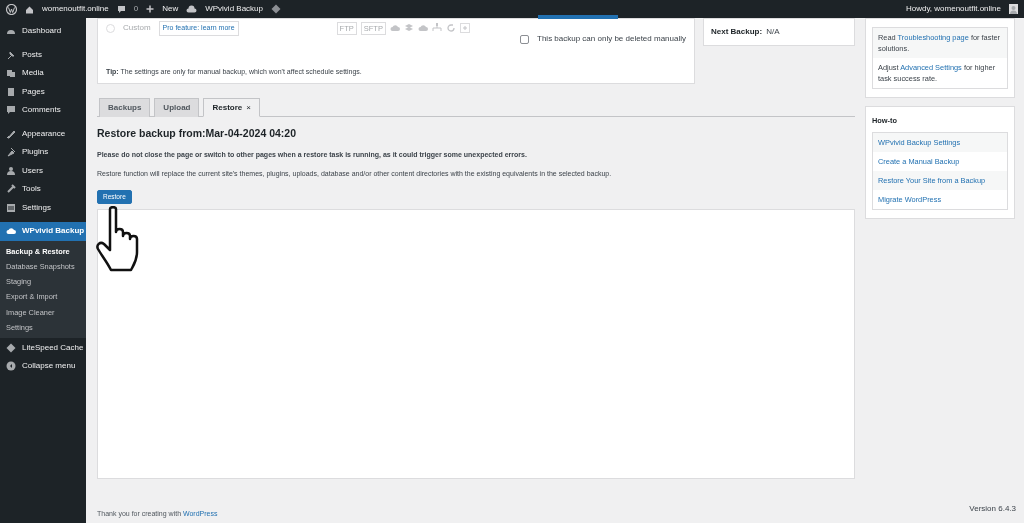 This screenshot has height=523, width=1024. Describe the element at coordinates (43, 170) in the screenshot. I see `sidebar-item: Users` at that location.